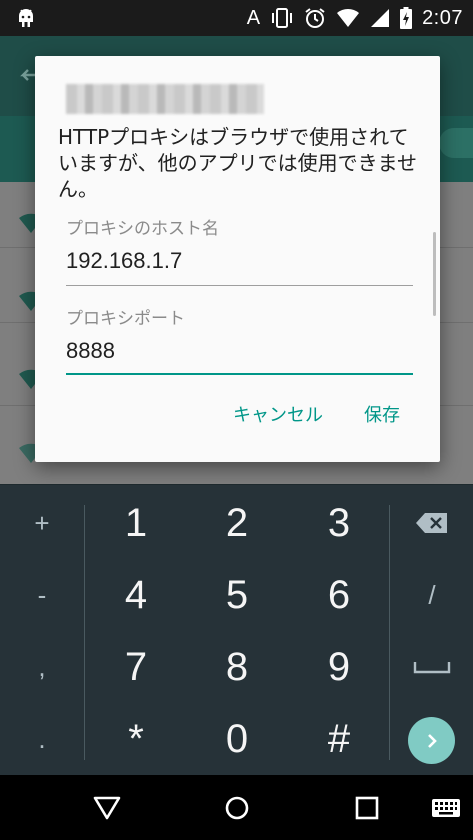 The image size is (473, 840). I want to click on back-button, so click(107, 808).